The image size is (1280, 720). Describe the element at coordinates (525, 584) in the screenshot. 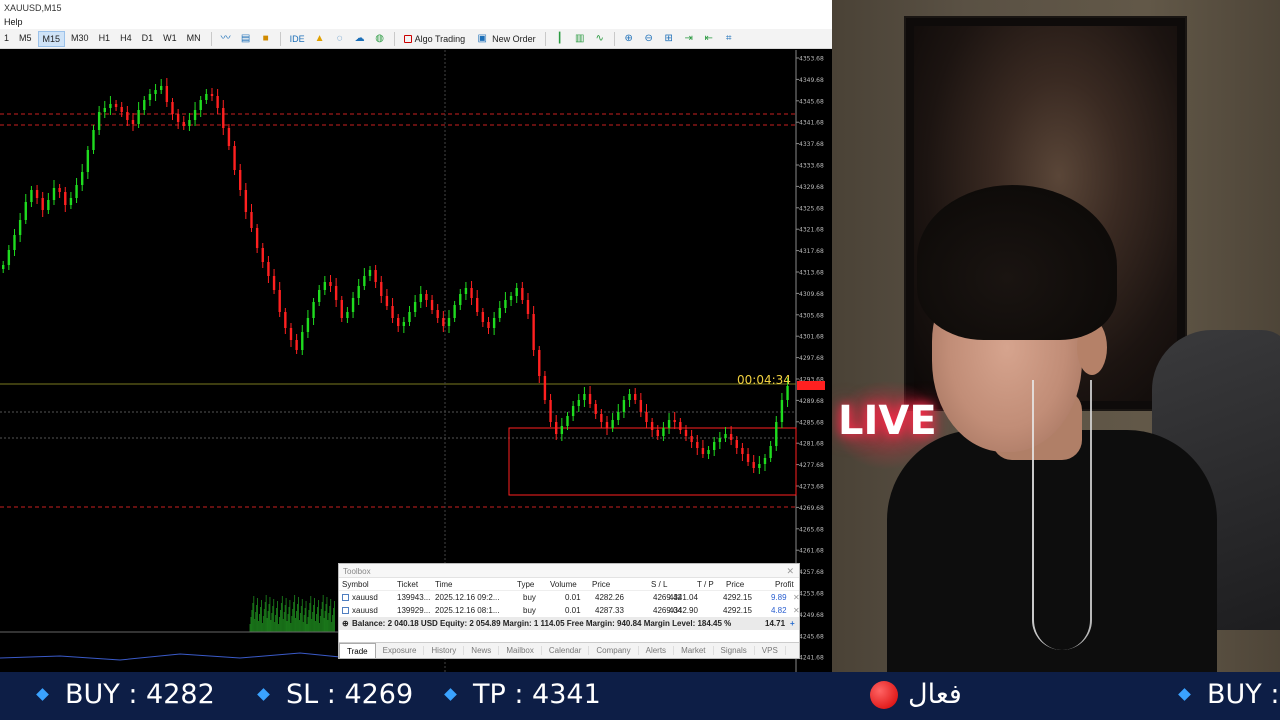

I see `column-header: Type` at that location.